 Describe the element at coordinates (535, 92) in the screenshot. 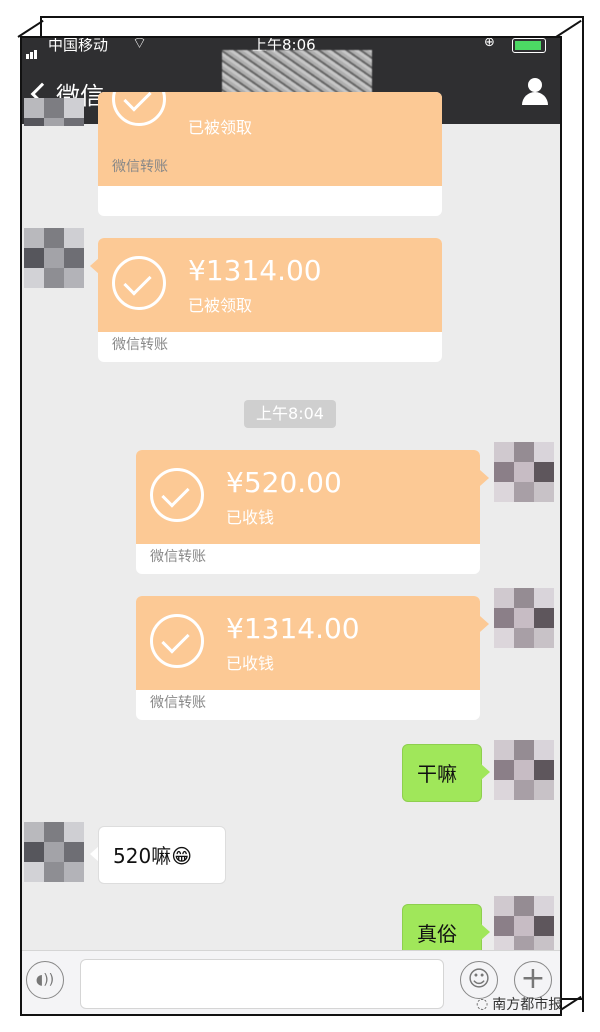

I see `contact-icon` at that location.